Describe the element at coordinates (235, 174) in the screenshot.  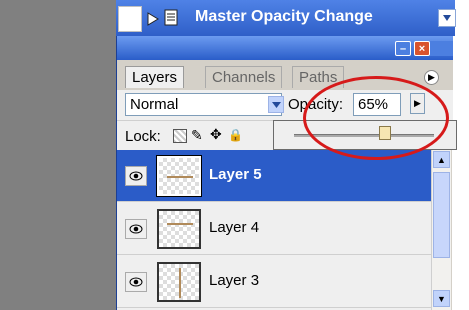
I see `layer-name: Layer 5` at that location.